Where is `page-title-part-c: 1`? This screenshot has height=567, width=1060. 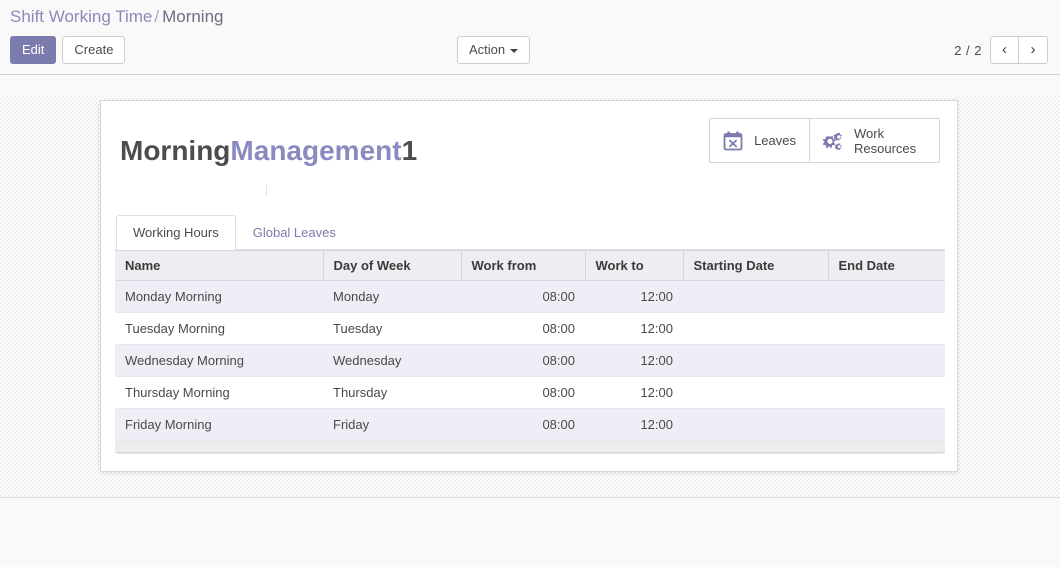
page-title-part-c: 1 is located at coordinates (409, 150).